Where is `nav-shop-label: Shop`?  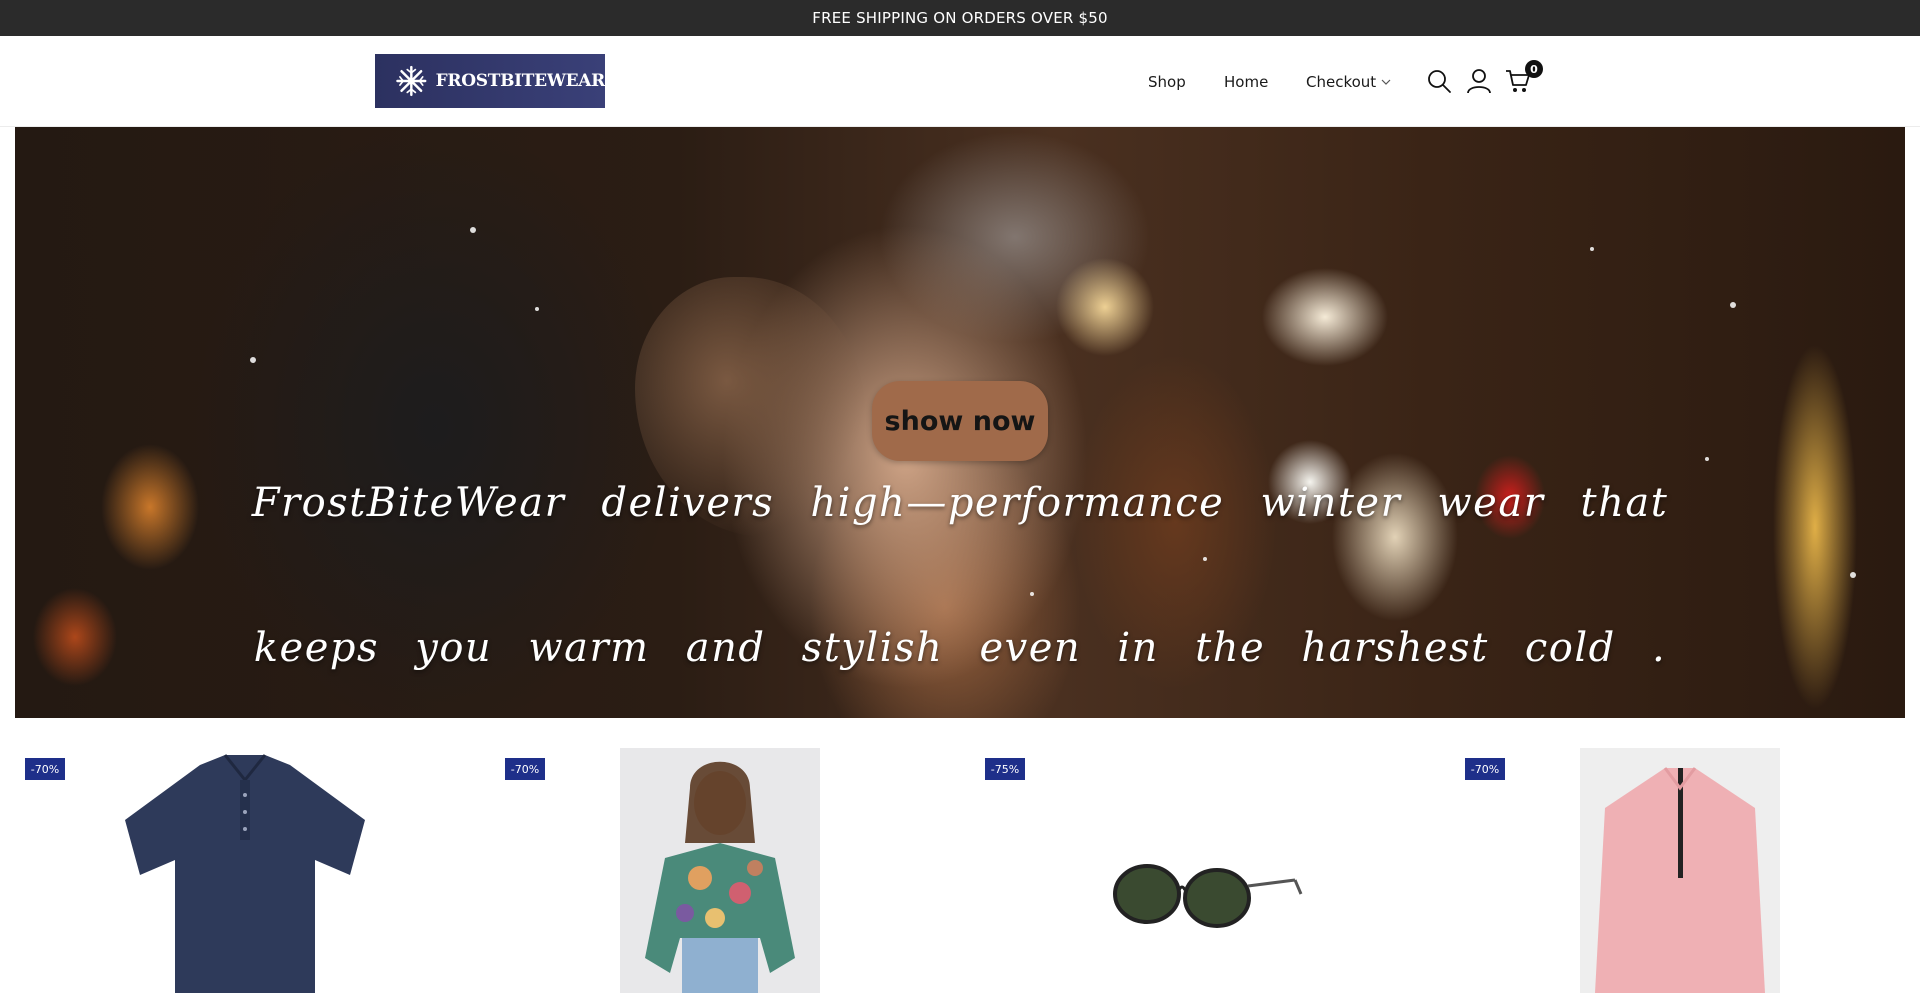
nav-shop-label: Shop is located at coordinates (1167, 81).